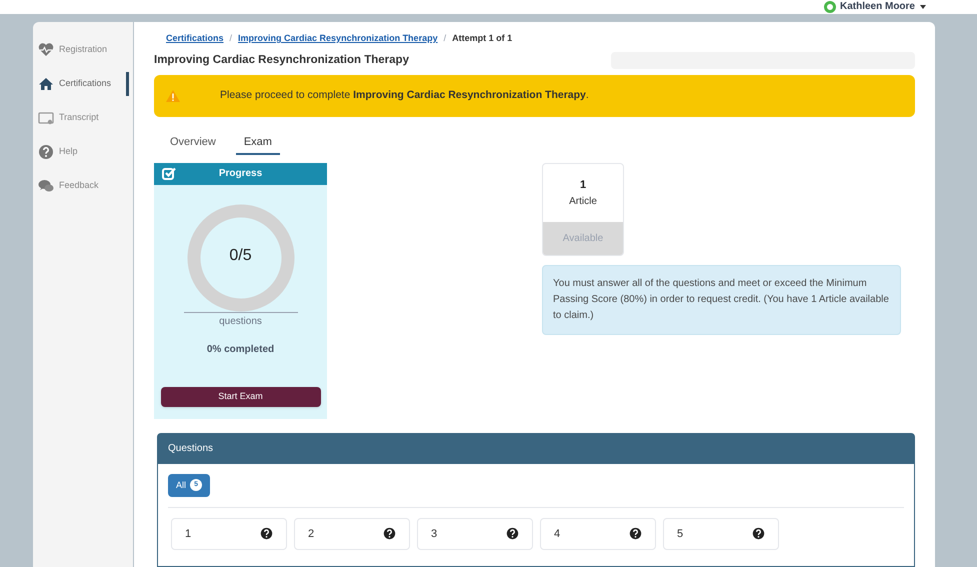 The height and width of the screenshot is (567, 977). What do you see at coordinates (281, 60) in the screenshot?
I see `page-title: Improving Cardiac Resynchronization Therapy` at bounding box center [281, 60].